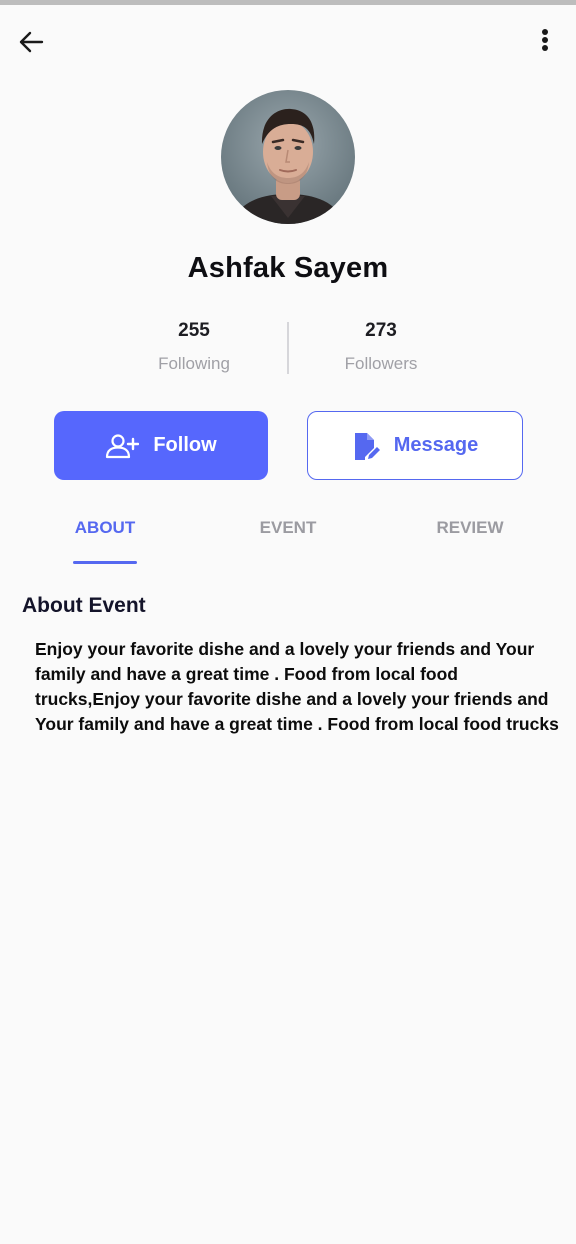  What do you see at coordinates (194, 347) in the screenshot?
I see `following-stat: 255 Following` at bounding box center [194, 347].